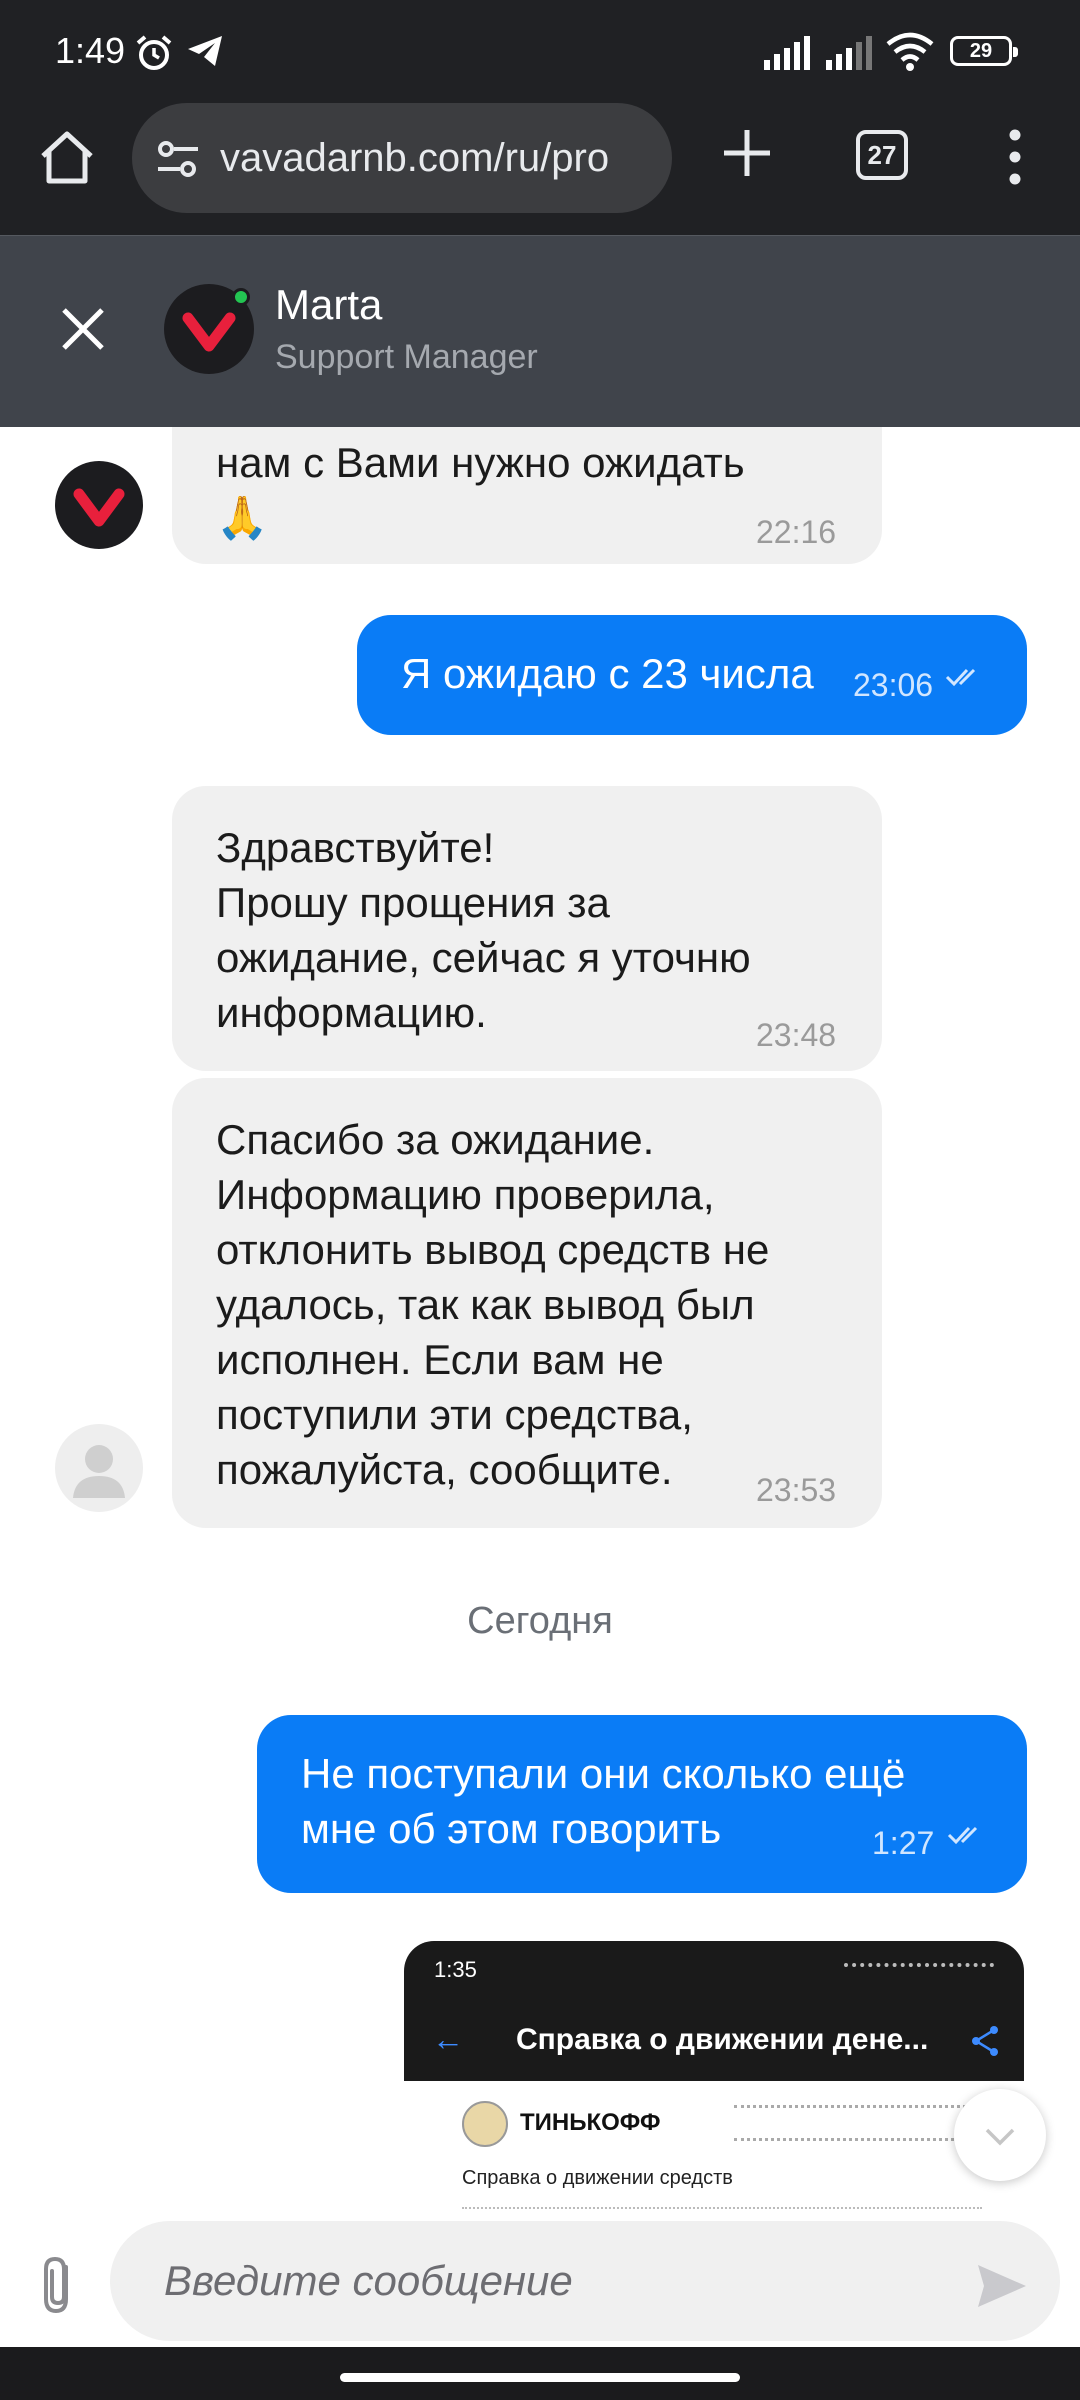 Image resolution: width=1080 pixels, height=2400 pixels. Describe the element at coordinates (722, 2211) in the screenshot. I see `document-line` at that location.